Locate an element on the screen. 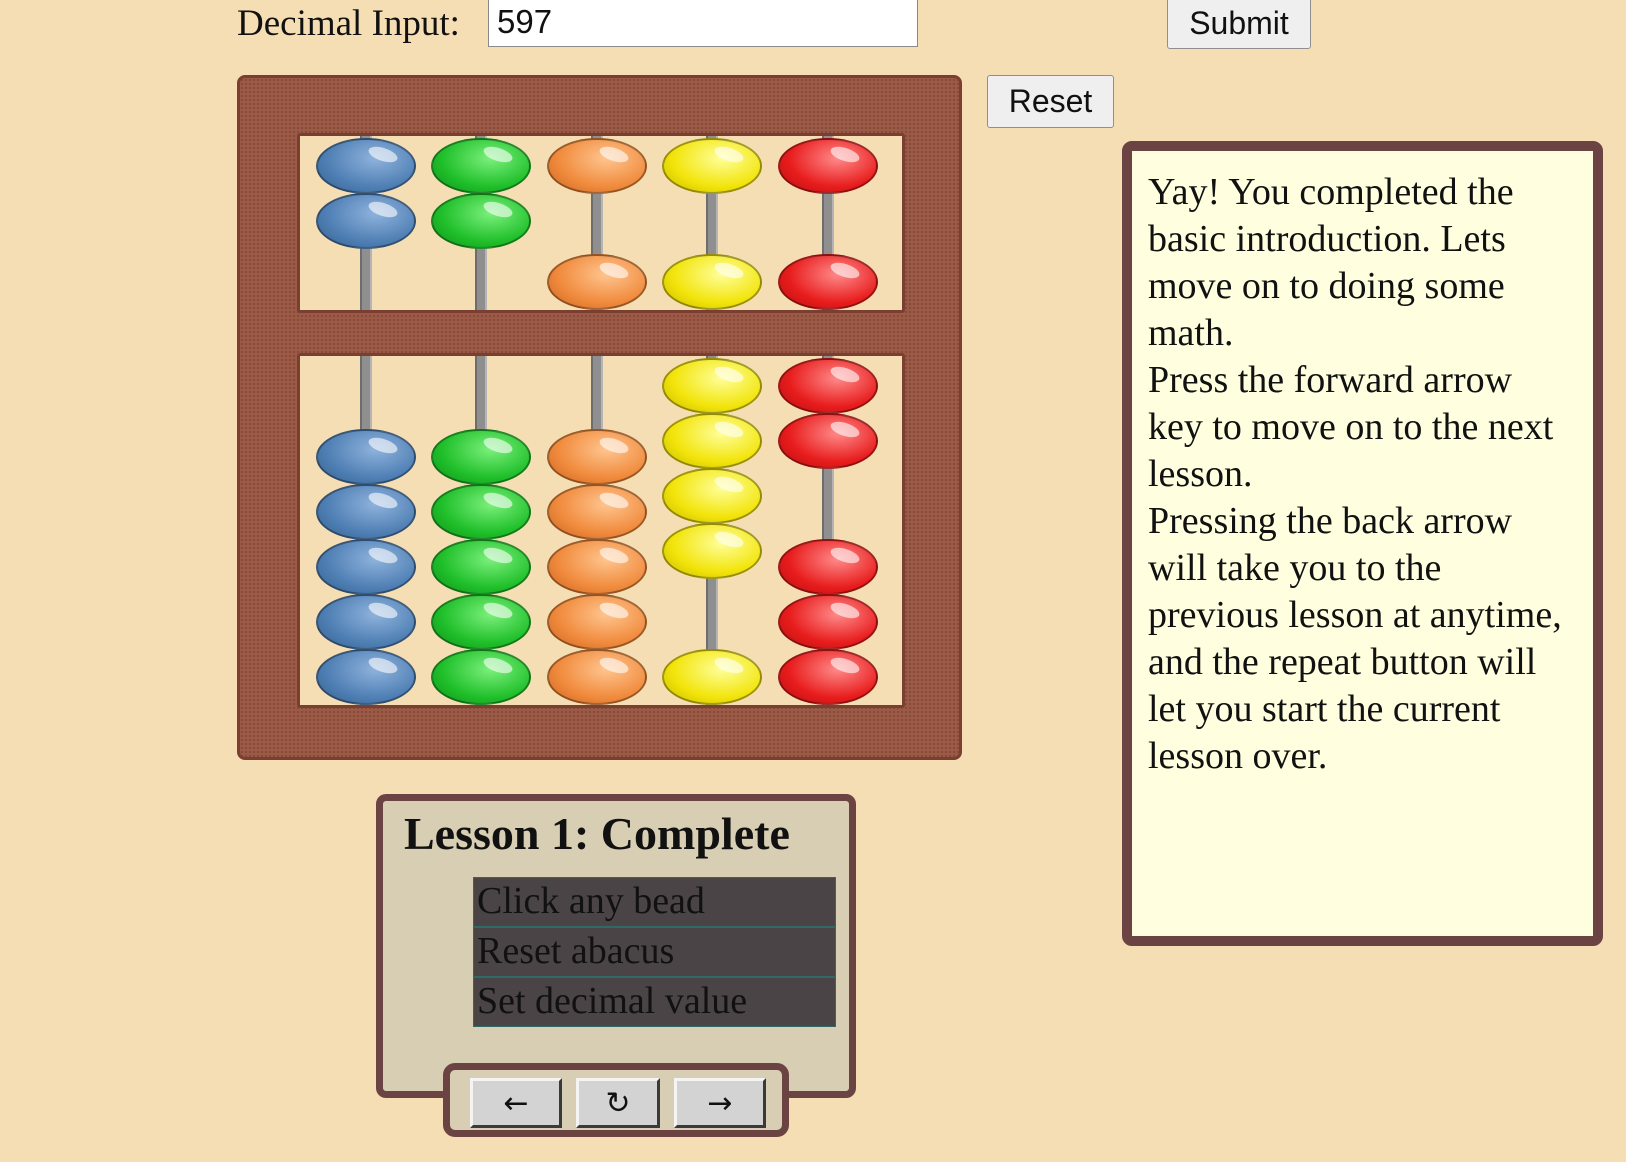 This screenshot has height=1162, width=1626. lesson-step-reset-abacus: Reset abacus is located at coordinates (654, 952).